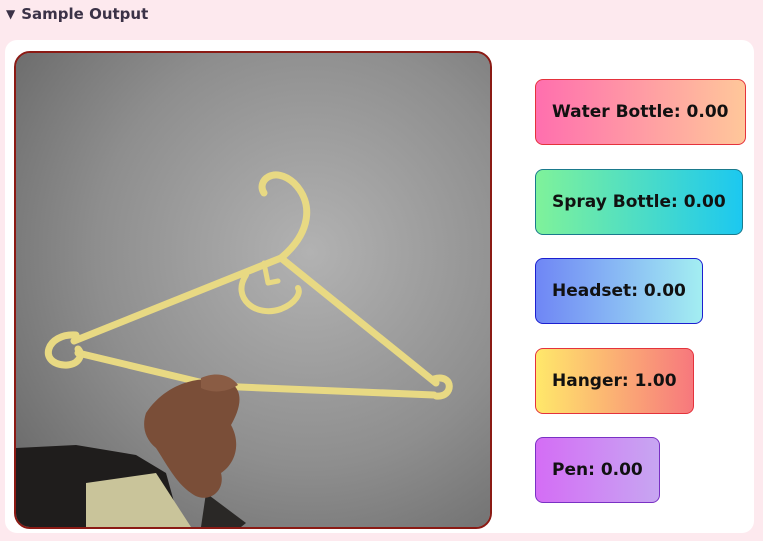 Image resolution: width=763 pixels, height=541 pixels. I want to click on prediction-spray-bottle: Spray Bottle: 0.00, so click(639, 202).